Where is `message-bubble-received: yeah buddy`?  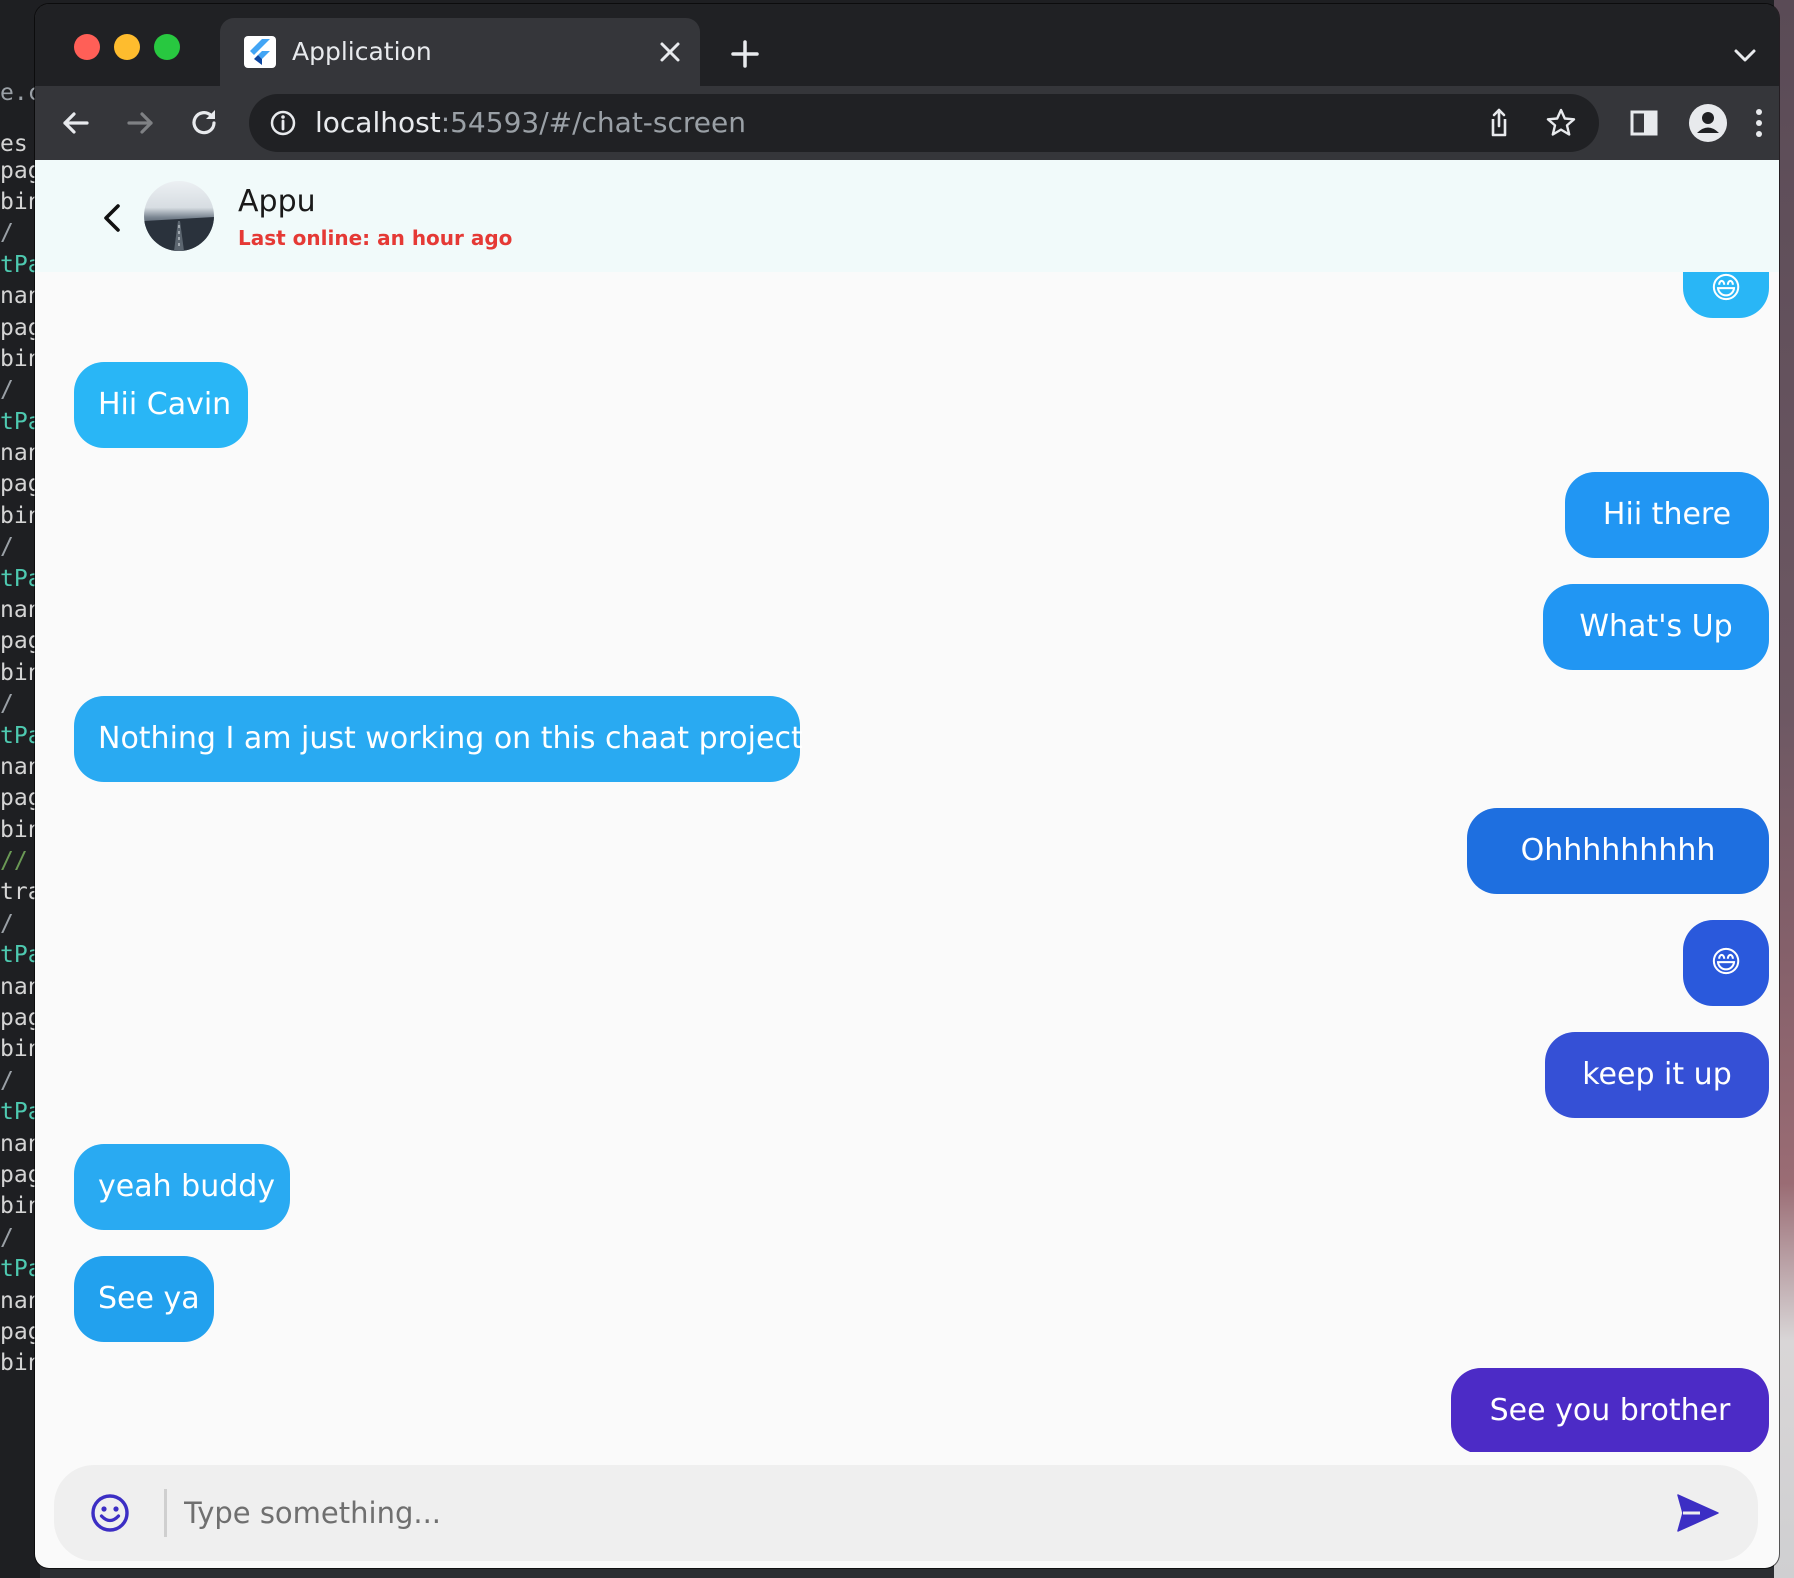 message-bubble-received: yeah buddy is located at coordinates (182, 1187).